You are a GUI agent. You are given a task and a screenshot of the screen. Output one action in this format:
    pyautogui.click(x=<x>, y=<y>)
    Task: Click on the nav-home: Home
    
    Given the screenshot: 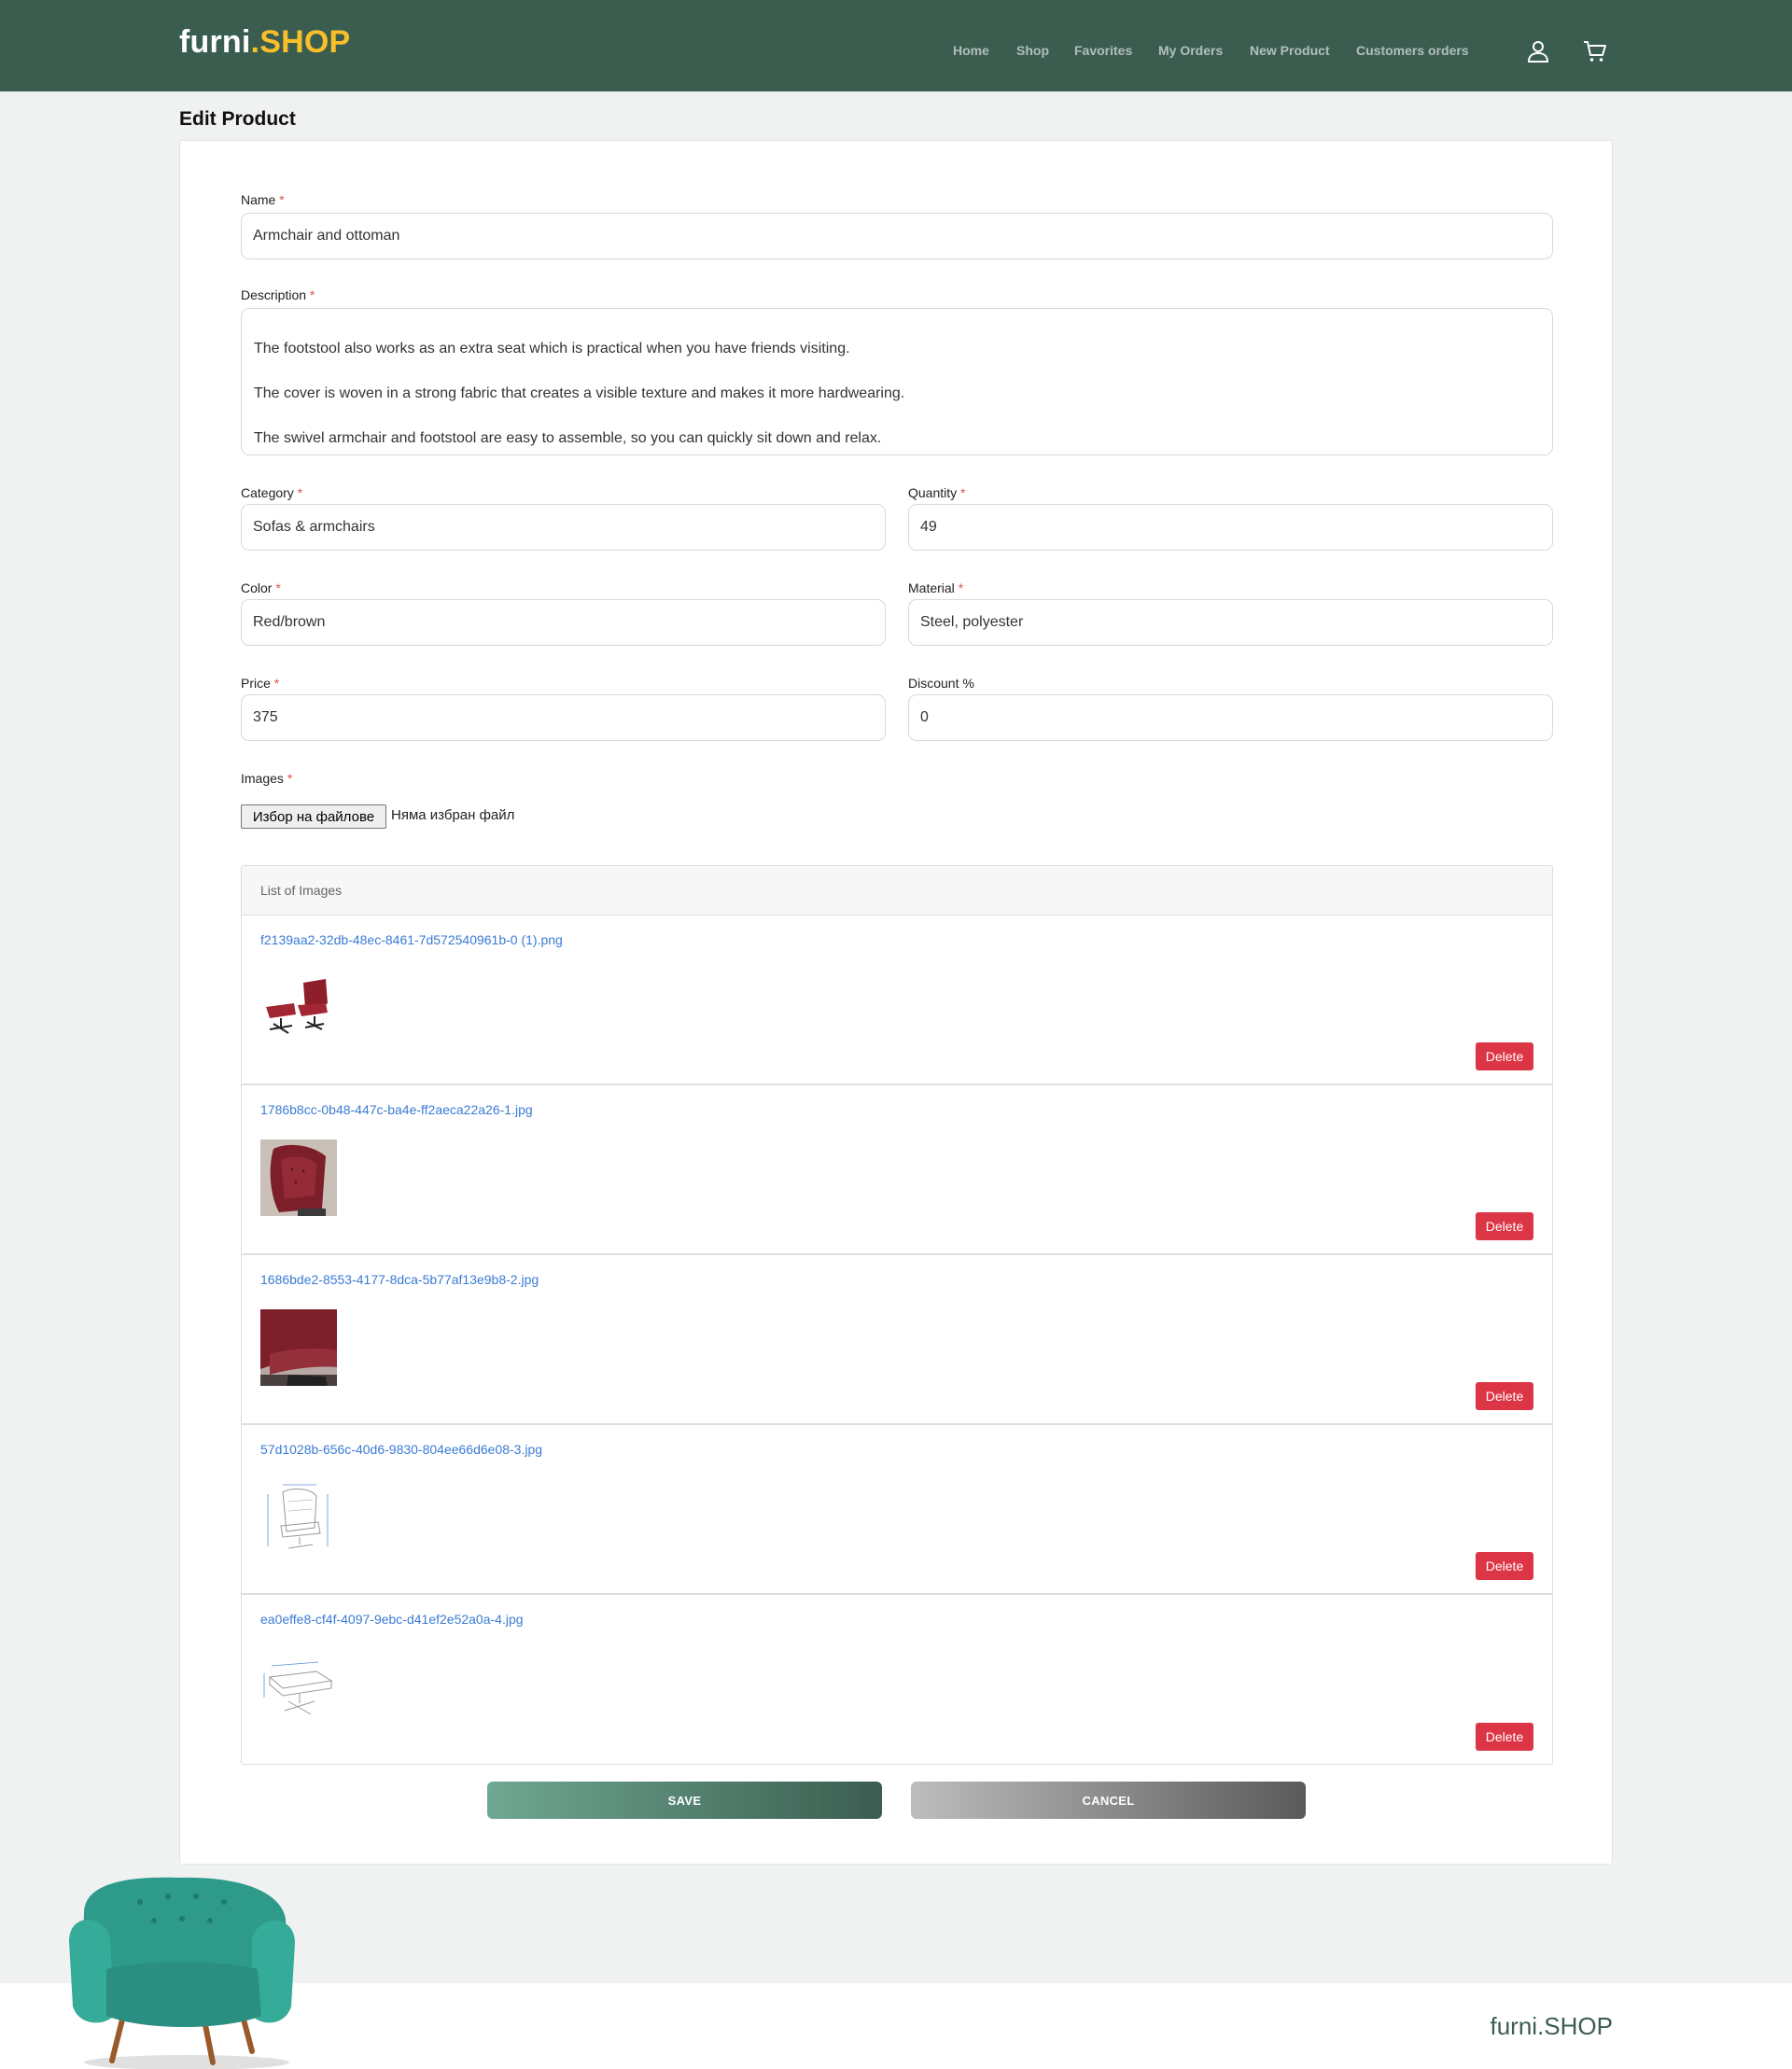 What is the action you would take?
    pyautogui.click(x=971, y=50)
    